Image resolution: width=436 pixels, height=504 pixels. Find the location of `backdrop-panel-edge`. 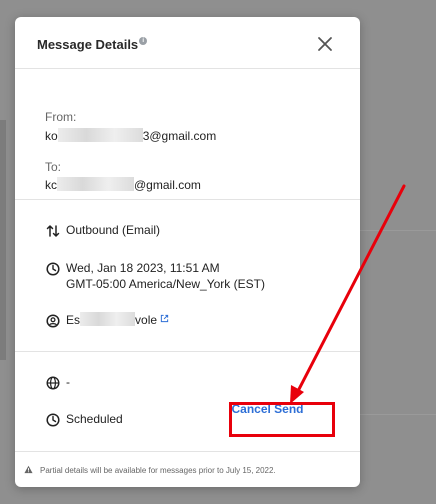

backdrop-panel-edge is located at coordinates (3, 240).